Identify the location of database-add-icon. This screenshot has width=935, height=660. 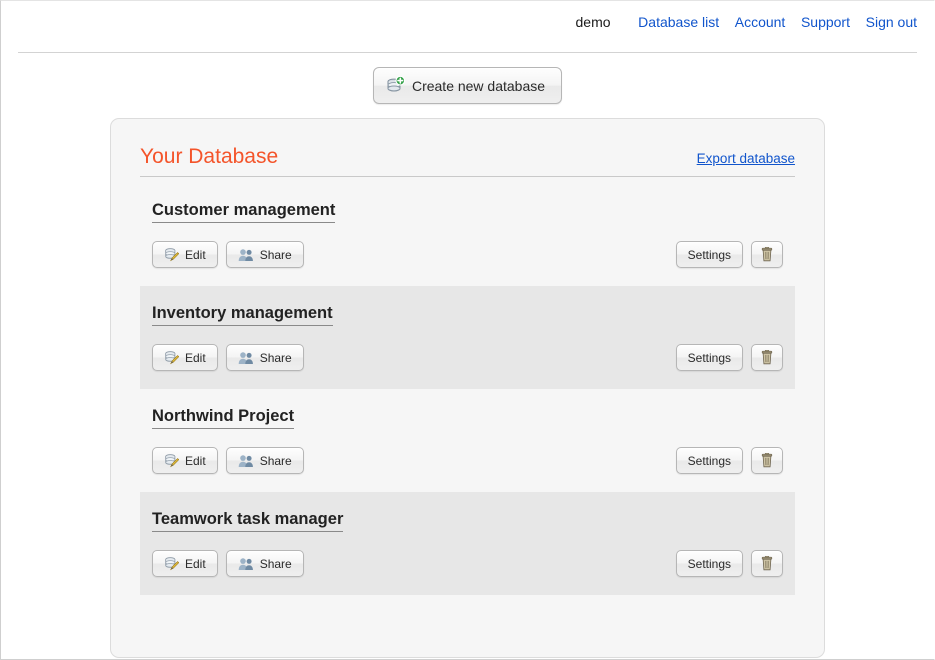
(396, 85).